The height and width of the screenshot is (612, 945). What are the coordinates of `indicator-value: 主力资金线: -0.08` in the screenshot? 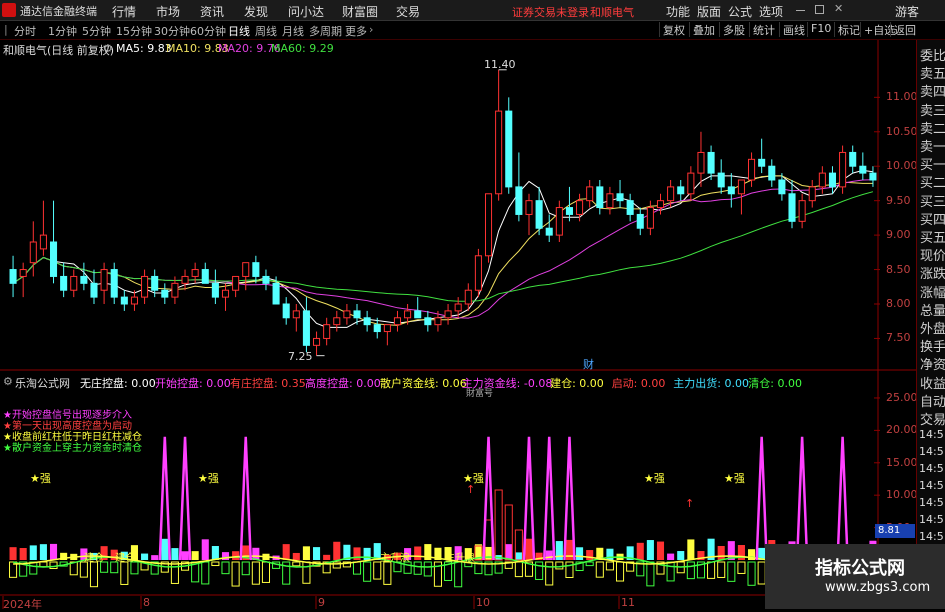 It's located at (507, 383).